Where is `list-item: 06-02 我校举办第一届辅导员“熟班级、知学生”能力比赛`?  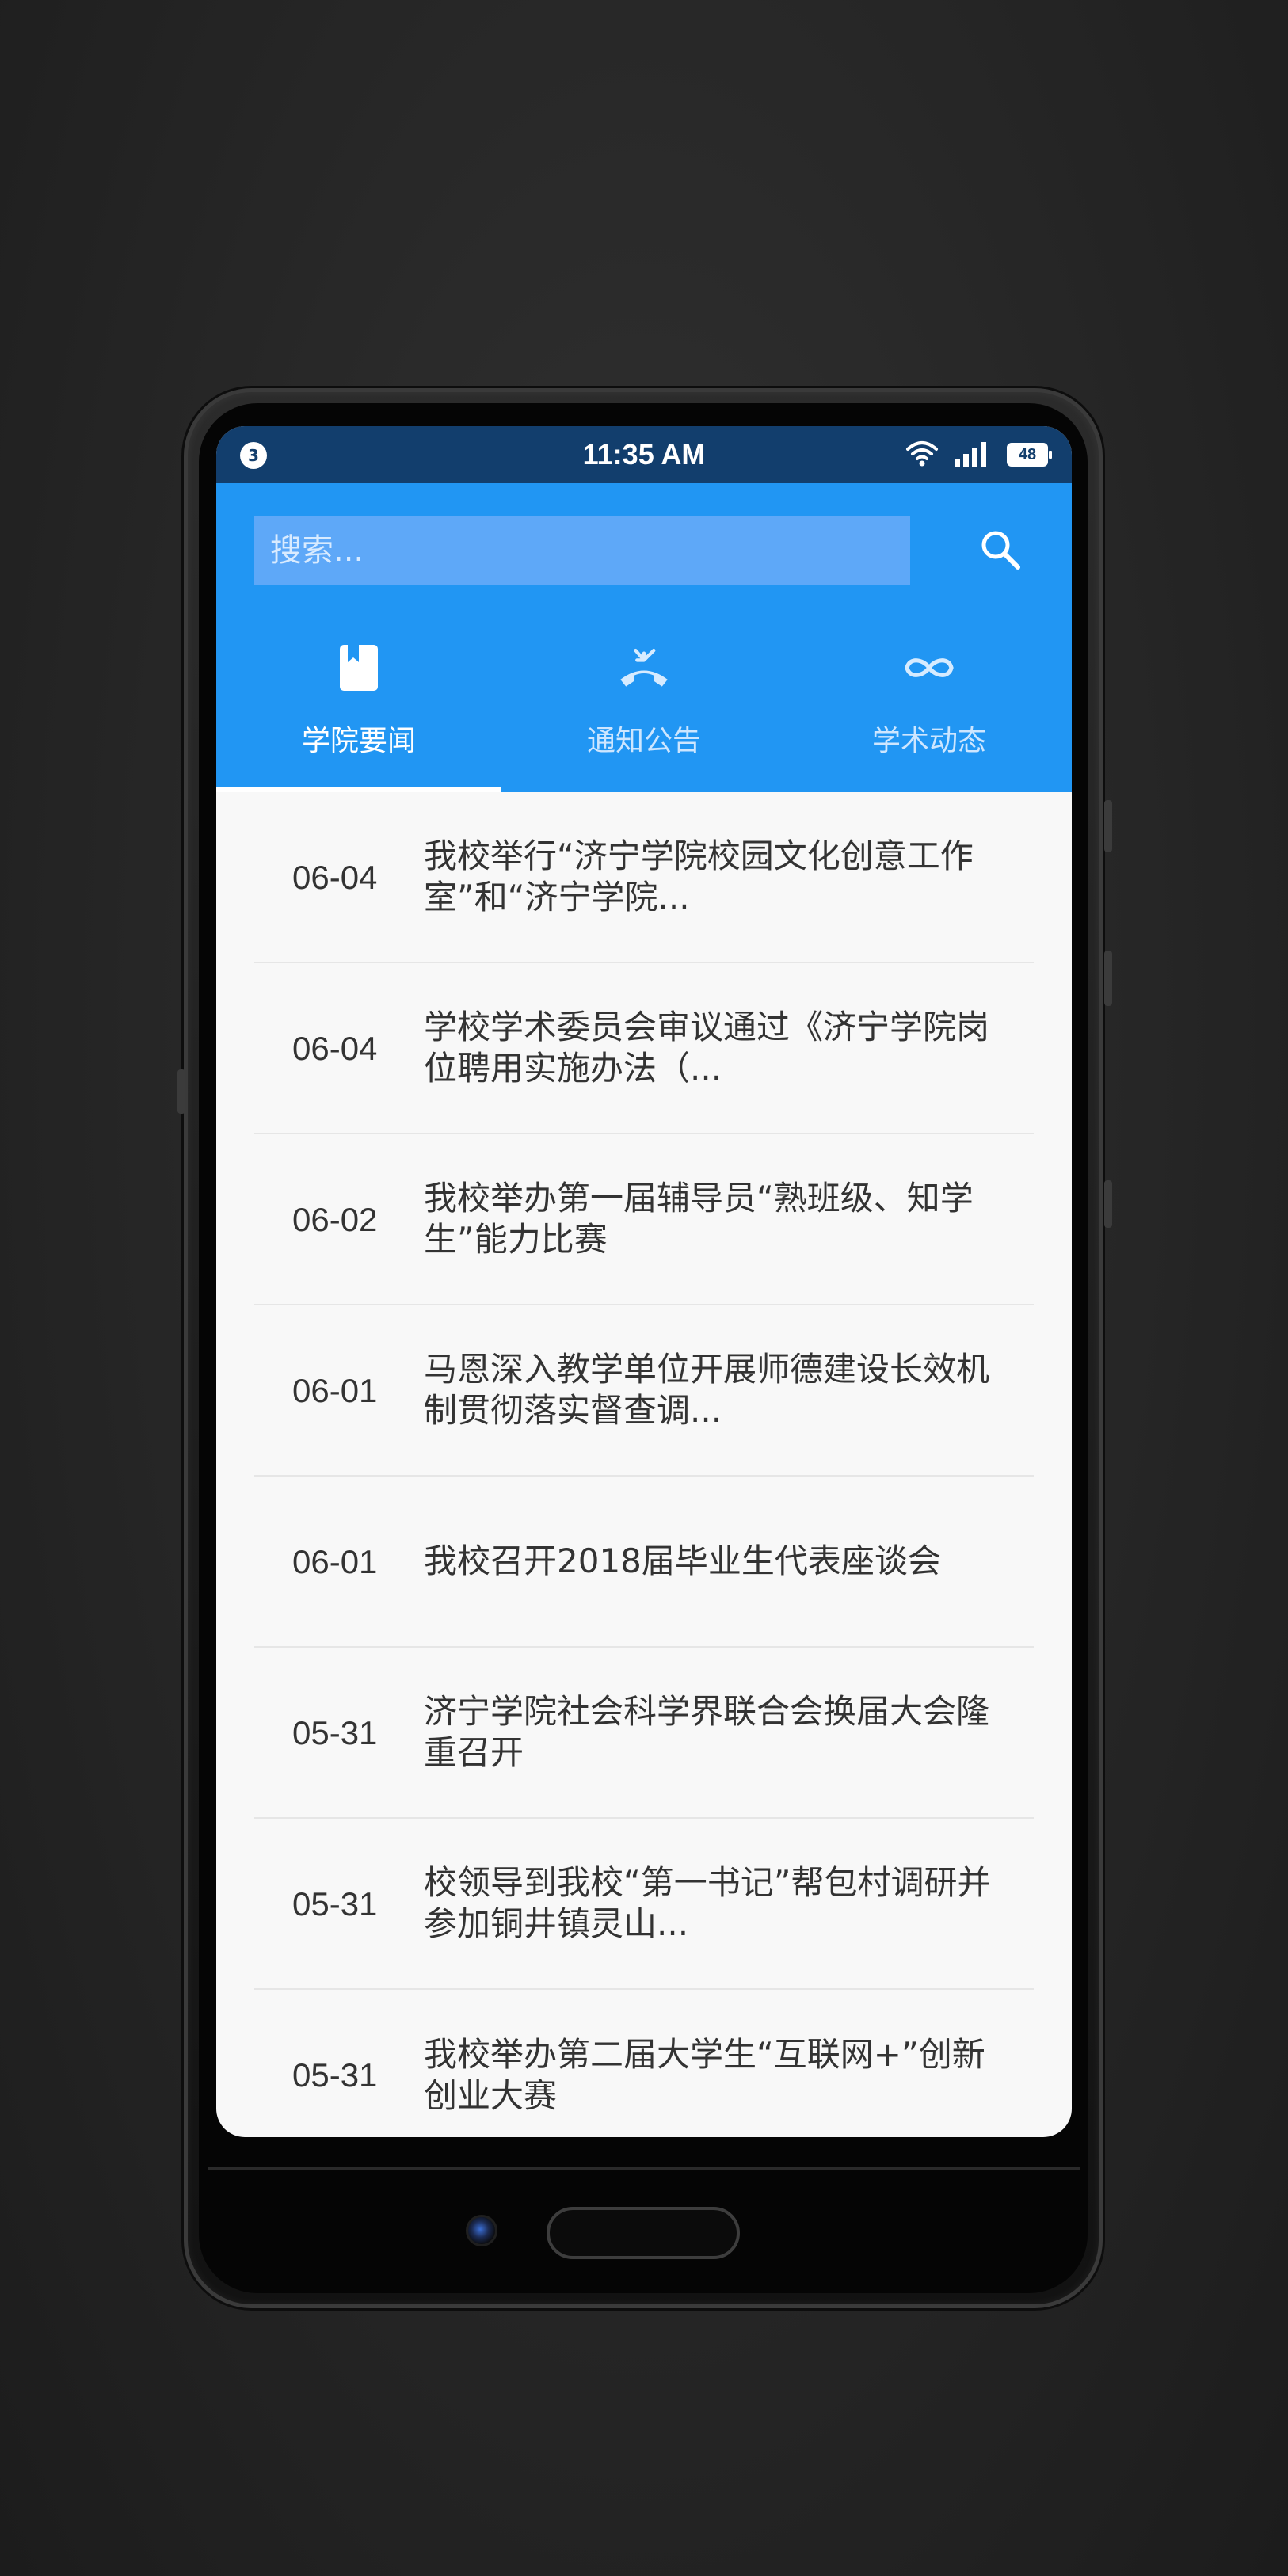 list-item: 06-02 我校举办第一届辅导员“熟班级、知学生”能力比赛 is located at coordinates (644, 1219).